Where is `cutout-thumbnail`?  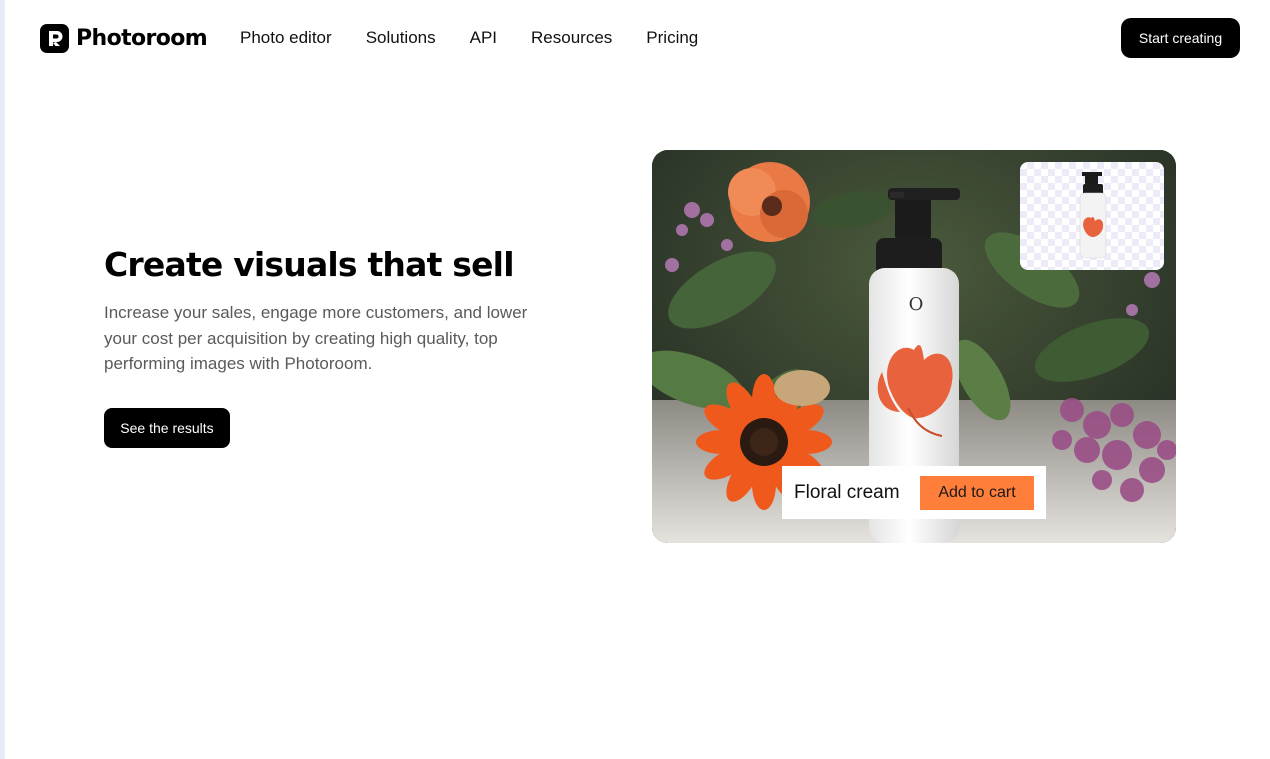
cutout-thumbnail is located at coordinates (1092, 216).